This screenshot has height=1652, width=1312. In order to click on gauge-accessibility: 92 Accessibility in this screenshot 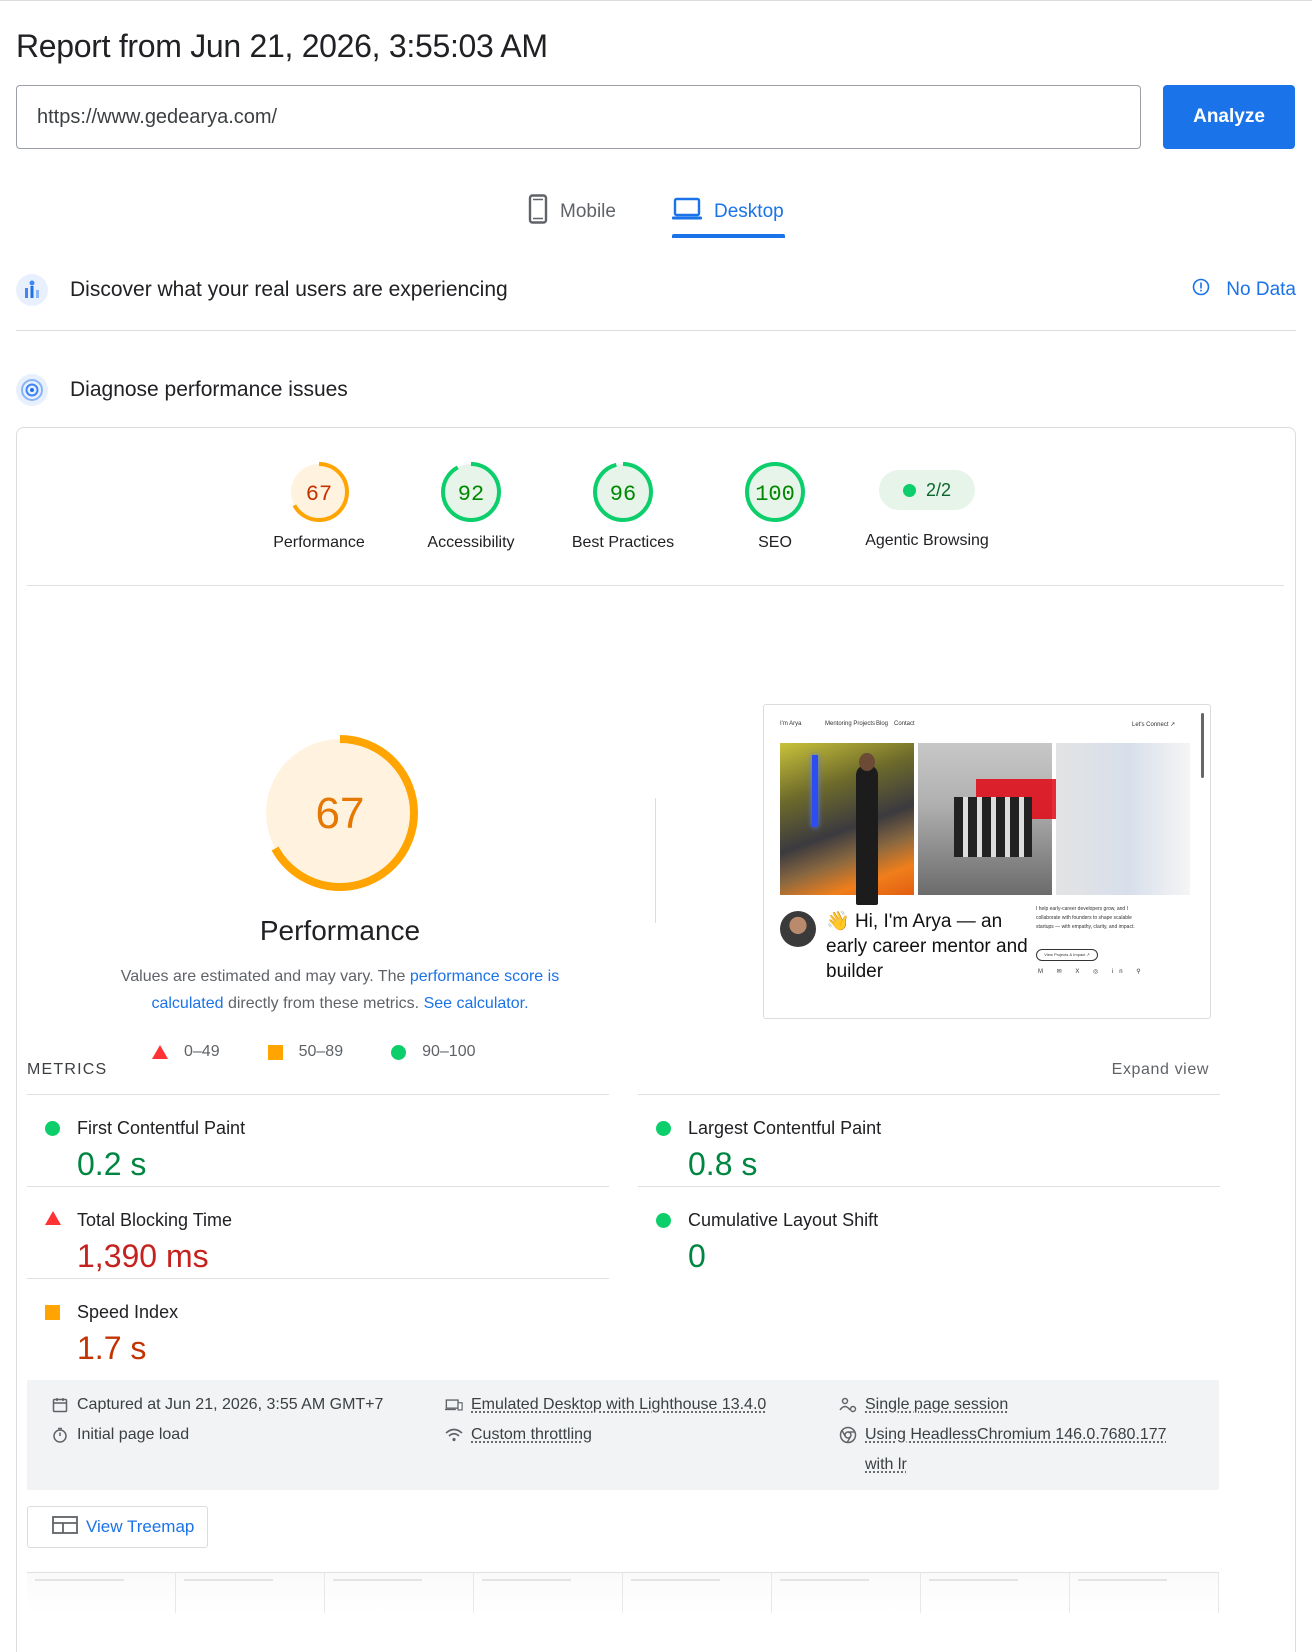, I will do `click(471, 506)`.